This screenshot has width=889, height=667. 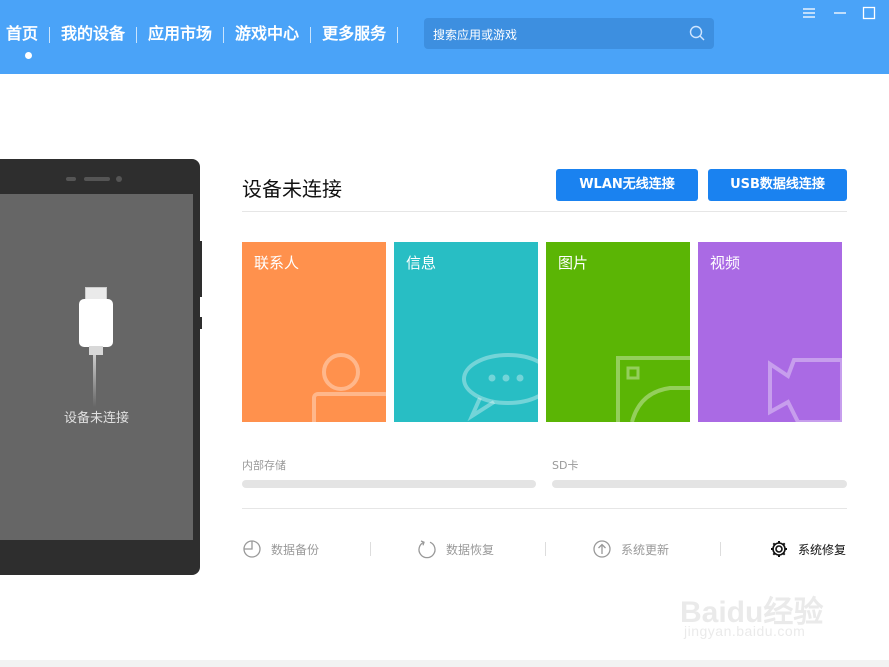 What do you see at coordinates (645, 549) in the screenshot?
I see `system-update-label: 系统更新` at bounding box center [645, 549].